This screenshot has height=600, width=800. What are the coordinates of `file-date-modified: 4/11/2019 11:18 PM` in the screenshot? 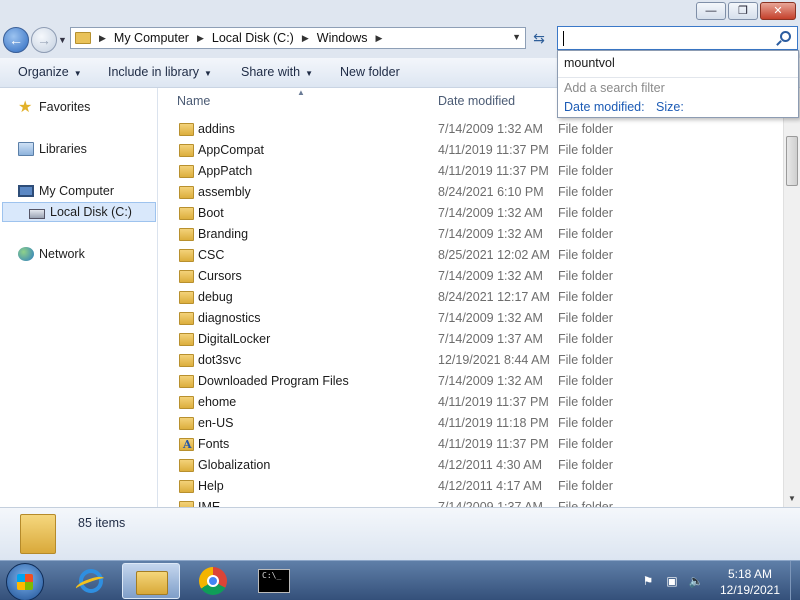 It's located at (493, 423).